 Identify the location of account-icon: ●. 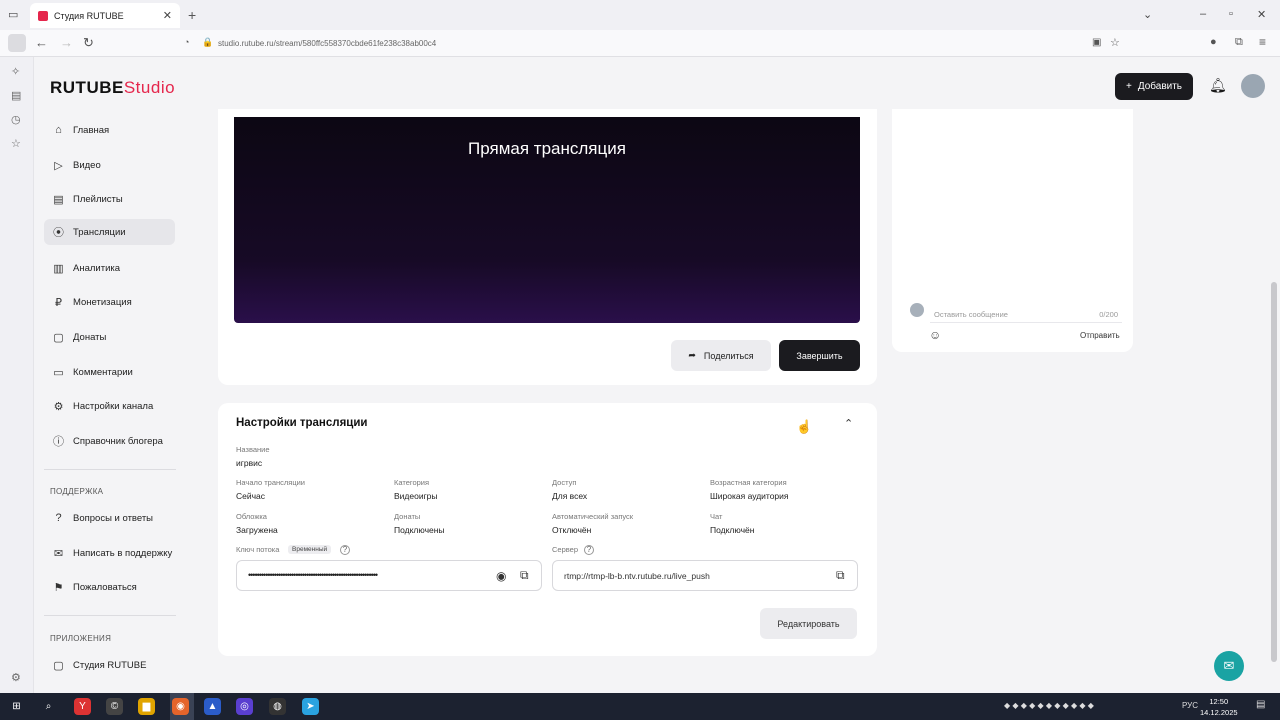
(1213, 42).